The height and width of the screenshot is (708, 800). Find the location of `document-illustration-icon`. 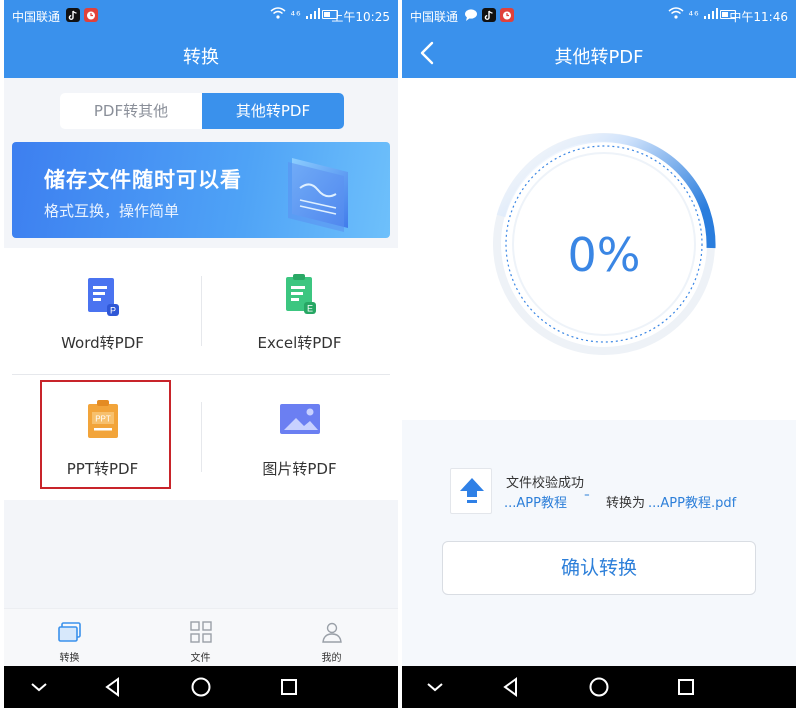

document-illustration-icon is located at coordinates (318, 195).